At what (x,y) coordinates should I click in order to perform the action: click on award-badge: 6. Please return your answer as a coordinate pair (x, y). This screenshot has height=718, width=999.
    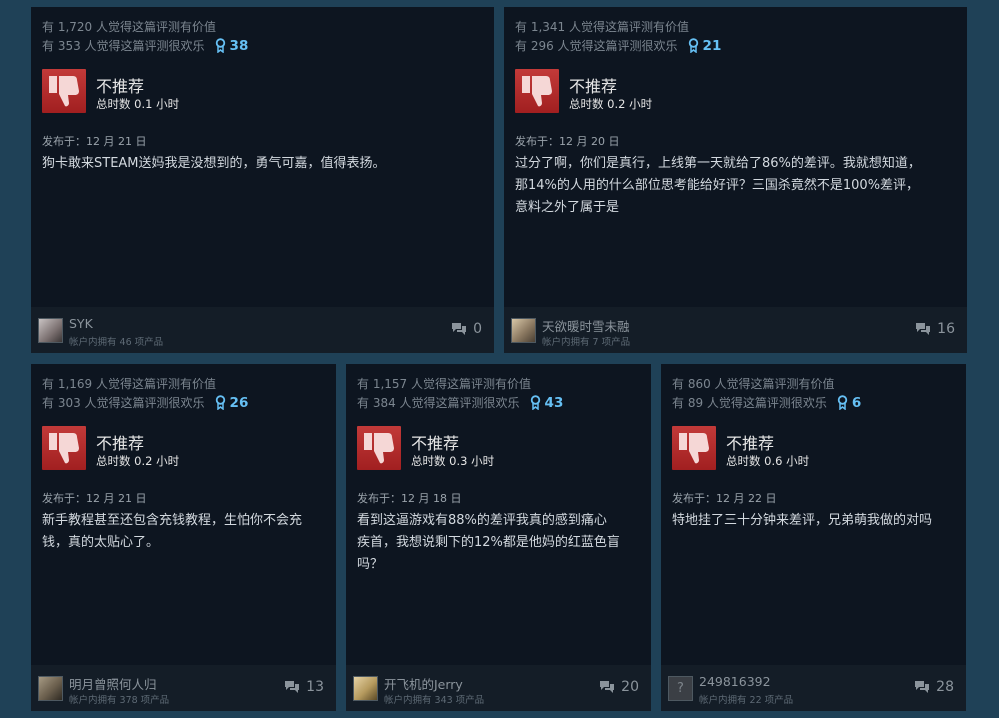
    Looking at the image, I should click on (849, 403).